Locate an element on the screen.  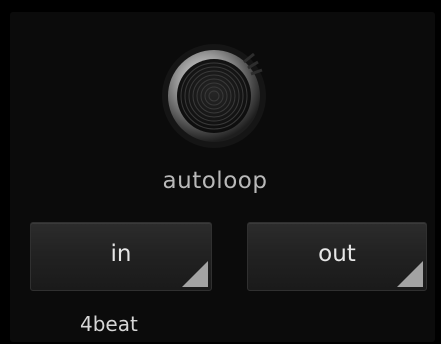
loop-out-button: out is located at coordinates (337, 256).